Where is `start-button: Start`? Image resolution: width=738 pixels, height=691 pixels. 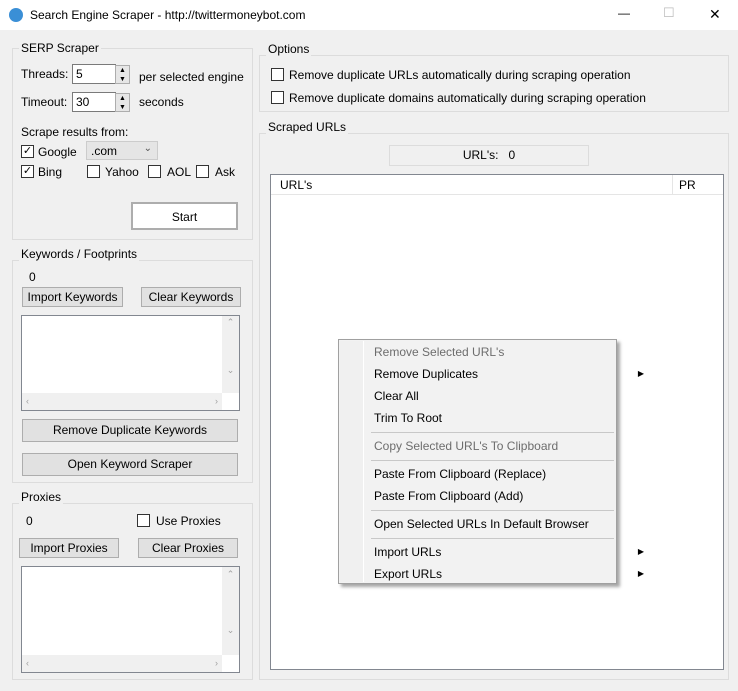
start-button: Start is located at coordinates (184, 216).